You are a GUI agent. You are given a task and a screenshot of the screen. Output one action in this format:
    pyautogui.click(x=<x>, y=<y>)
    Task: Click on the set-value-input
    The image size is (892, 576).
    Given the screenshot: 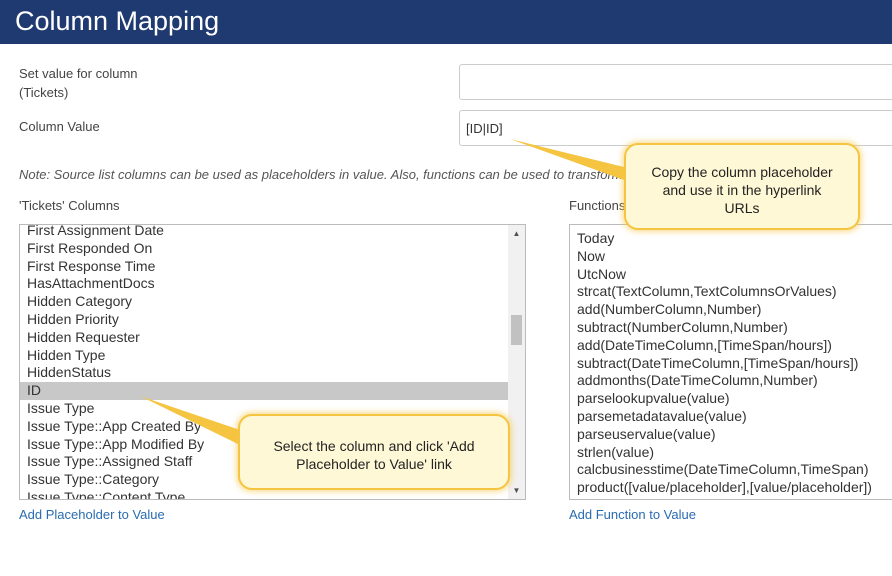 What is the action you would take?
    pyautogui.click(x=675, y=82)
    